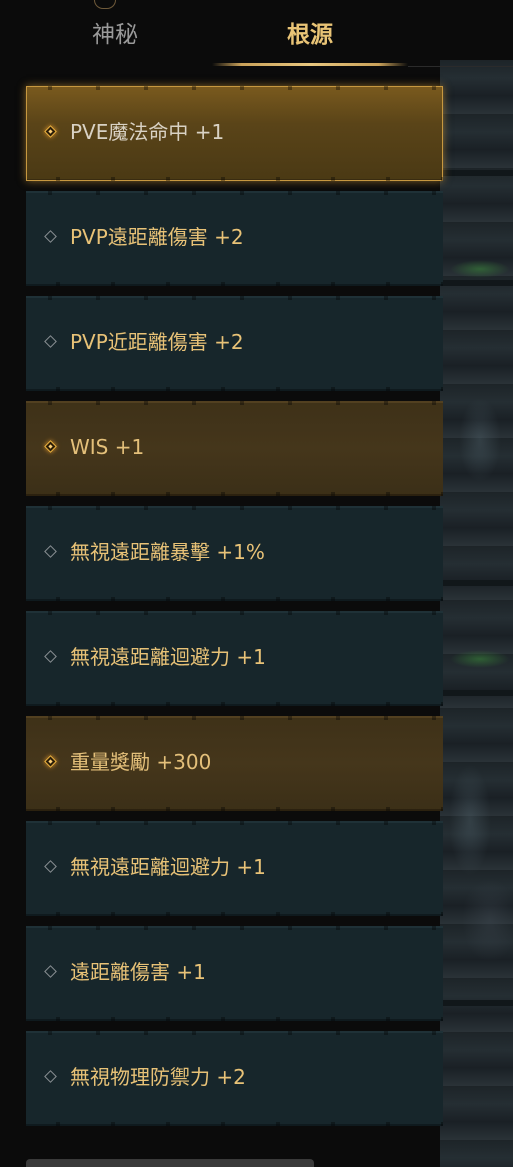 This screenshot has width=513, height=1167. I want to click on tab-mystic: 神秘, so click(115, 40).